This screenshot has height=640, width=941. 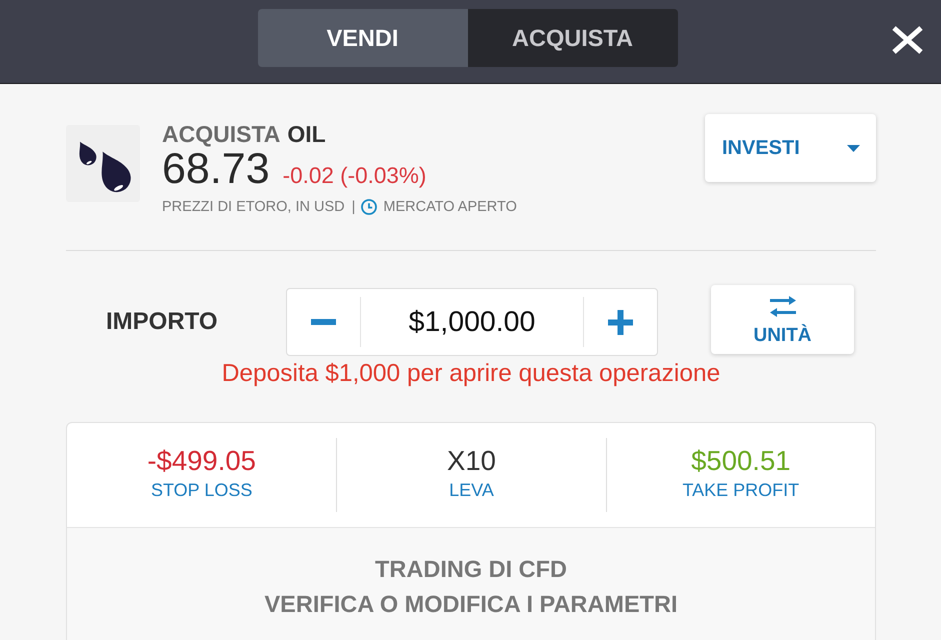 What do you see at coordinates (741, 461) in the screenshot?
I see `parameter-value: $500.51` at bounding box center [741, 461].